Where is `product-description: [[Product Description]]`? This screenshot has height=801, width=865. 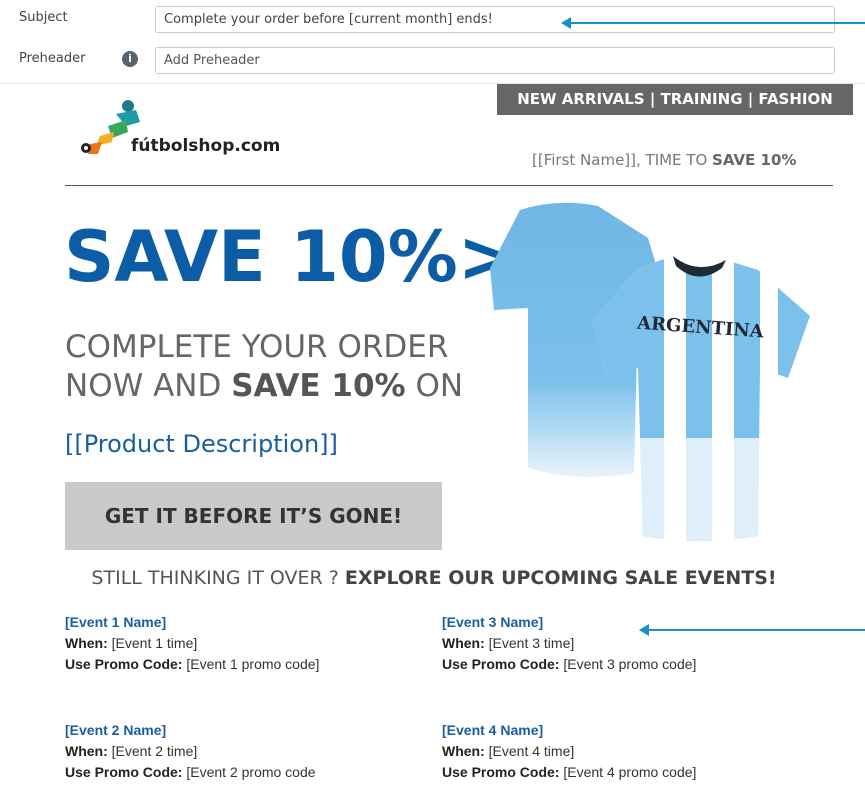 product-description: [[Product Description]] is located at coordinates (201, 444).